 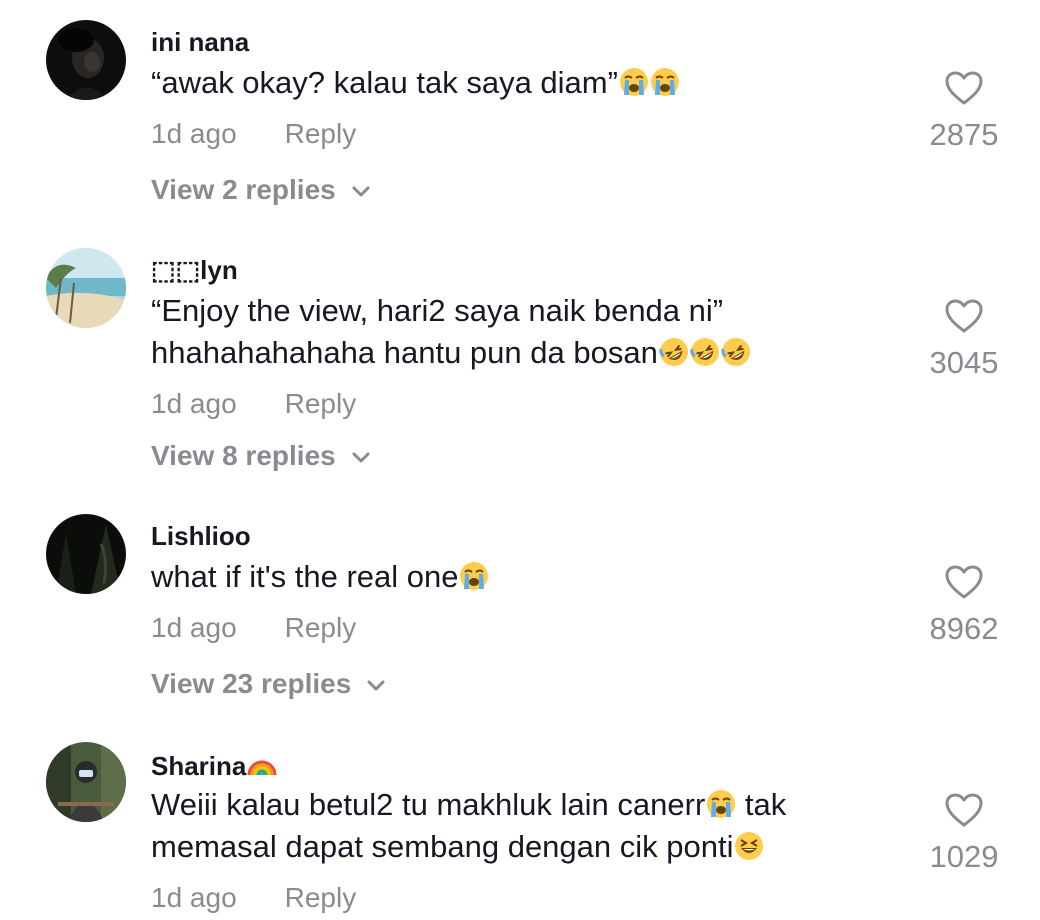 I want to click on comment-text-line-2: memasal dapat sembang dengan cik ponti, so click(x=511, y=847).